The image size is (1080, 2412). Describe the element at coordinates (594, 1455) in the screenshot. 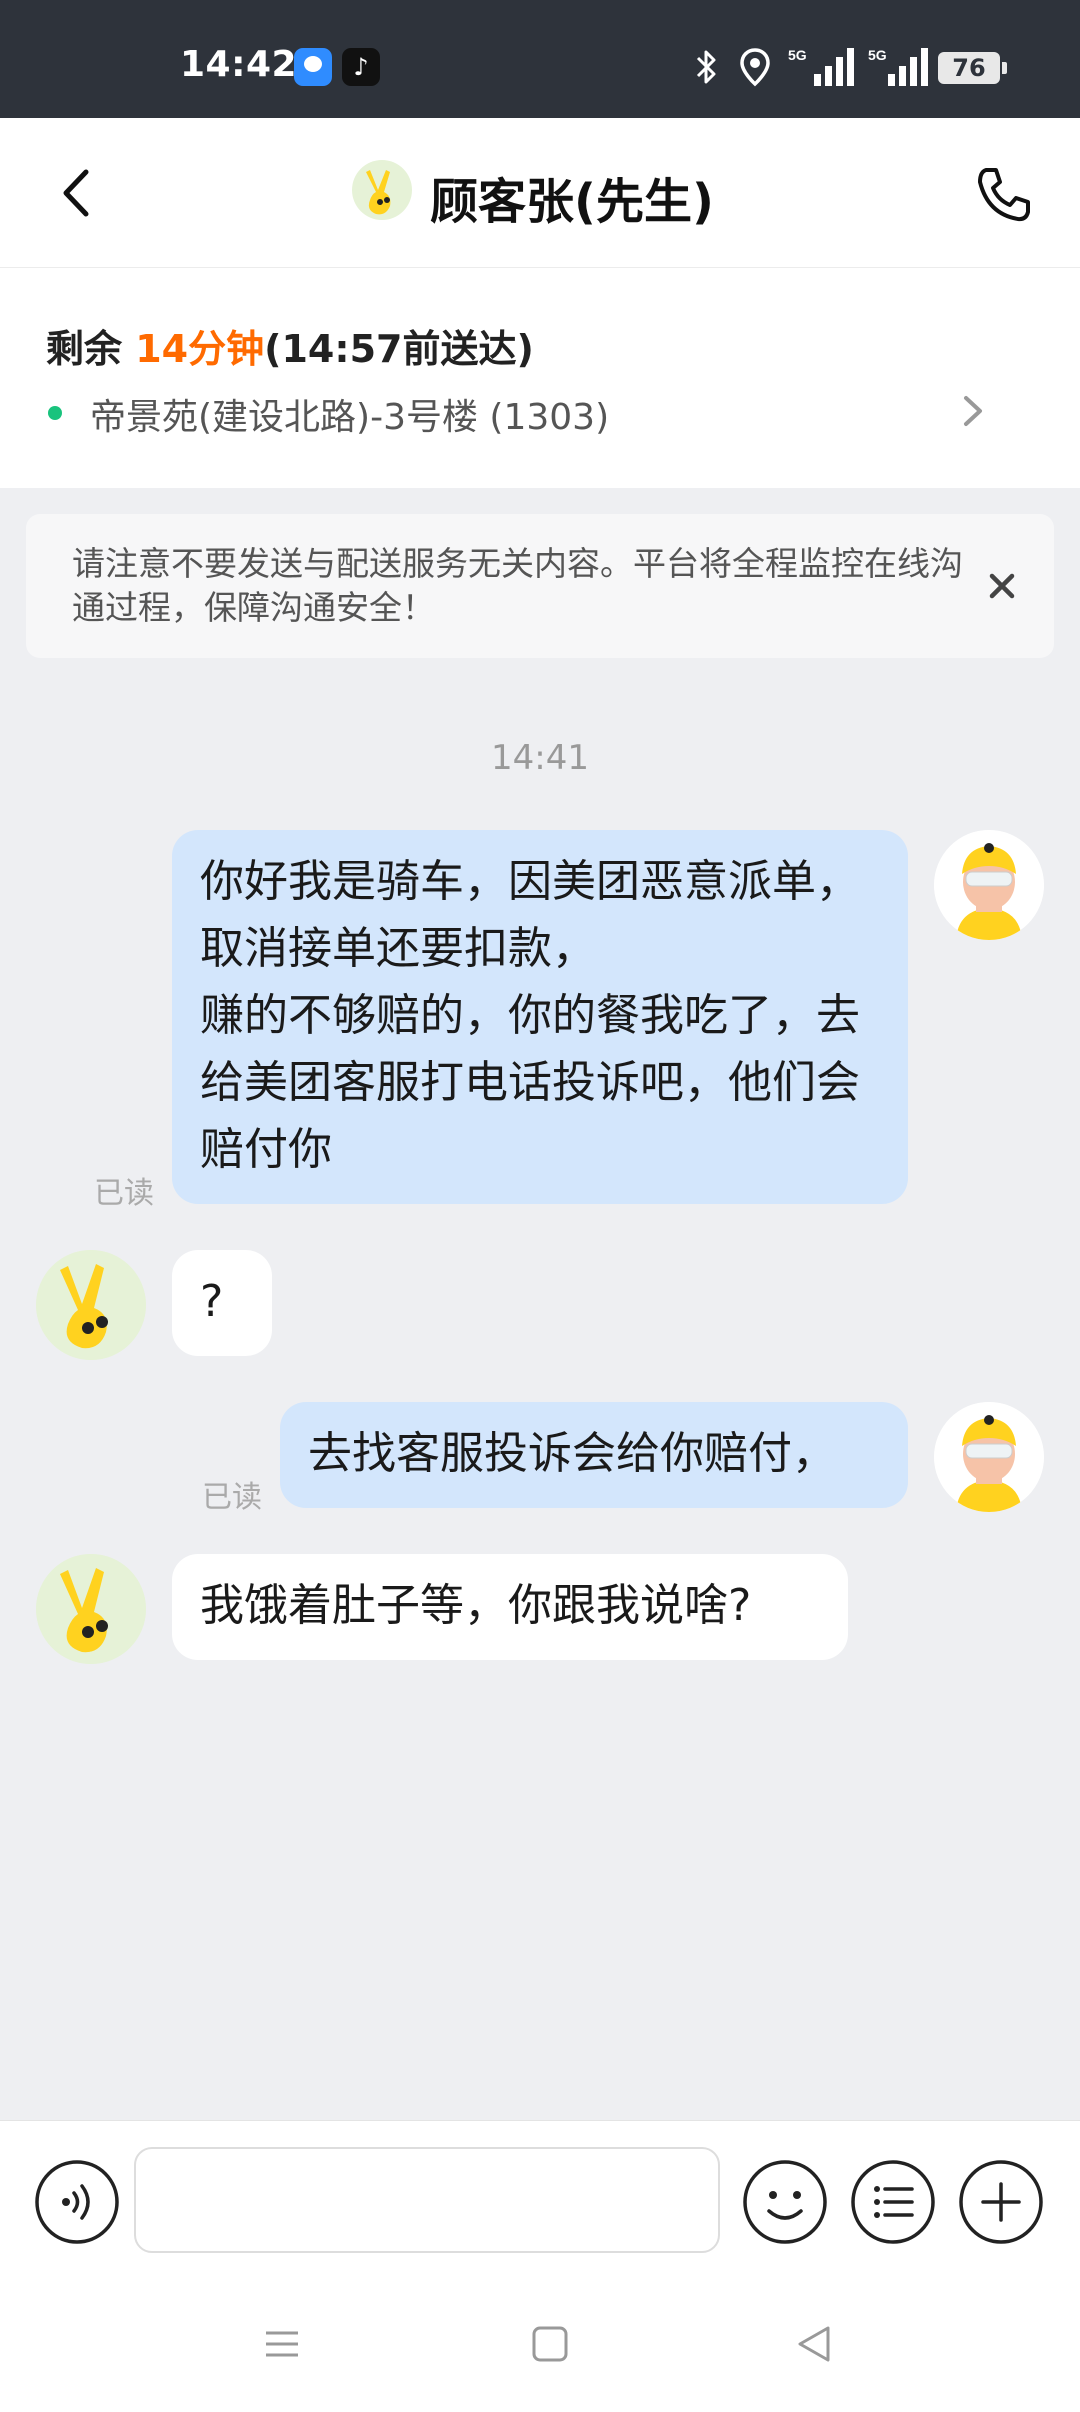

I see `message-bubble-sent: 去找客服投诉会给你赔付，` at that location.